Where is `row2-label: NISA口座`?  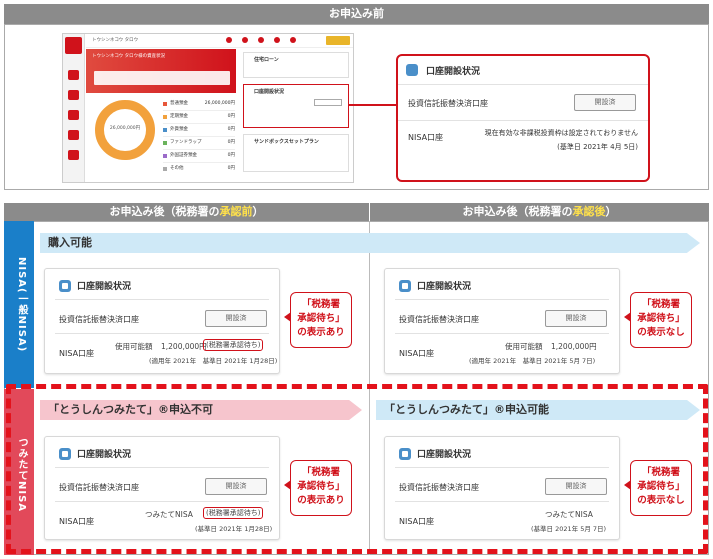 row2-label: NISA口座 is located at coordinates (77, 353).